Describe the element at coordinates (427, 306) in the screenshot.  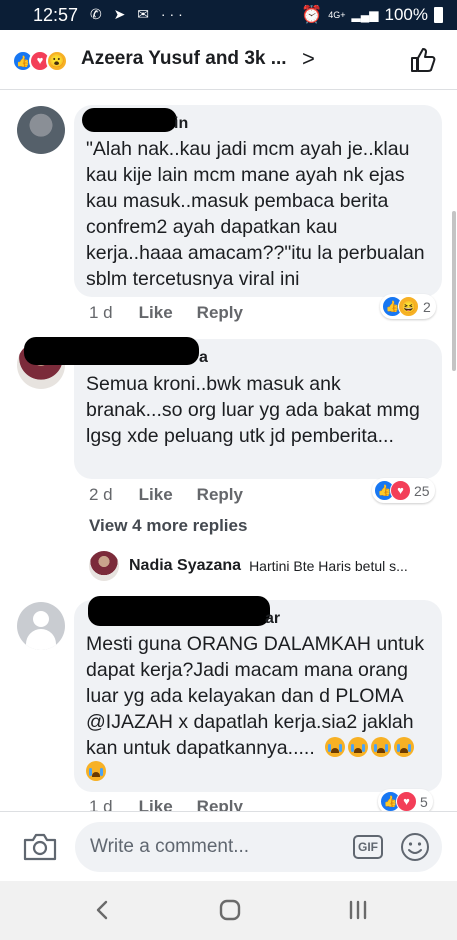
I see `reaction-number: 2` at that location.